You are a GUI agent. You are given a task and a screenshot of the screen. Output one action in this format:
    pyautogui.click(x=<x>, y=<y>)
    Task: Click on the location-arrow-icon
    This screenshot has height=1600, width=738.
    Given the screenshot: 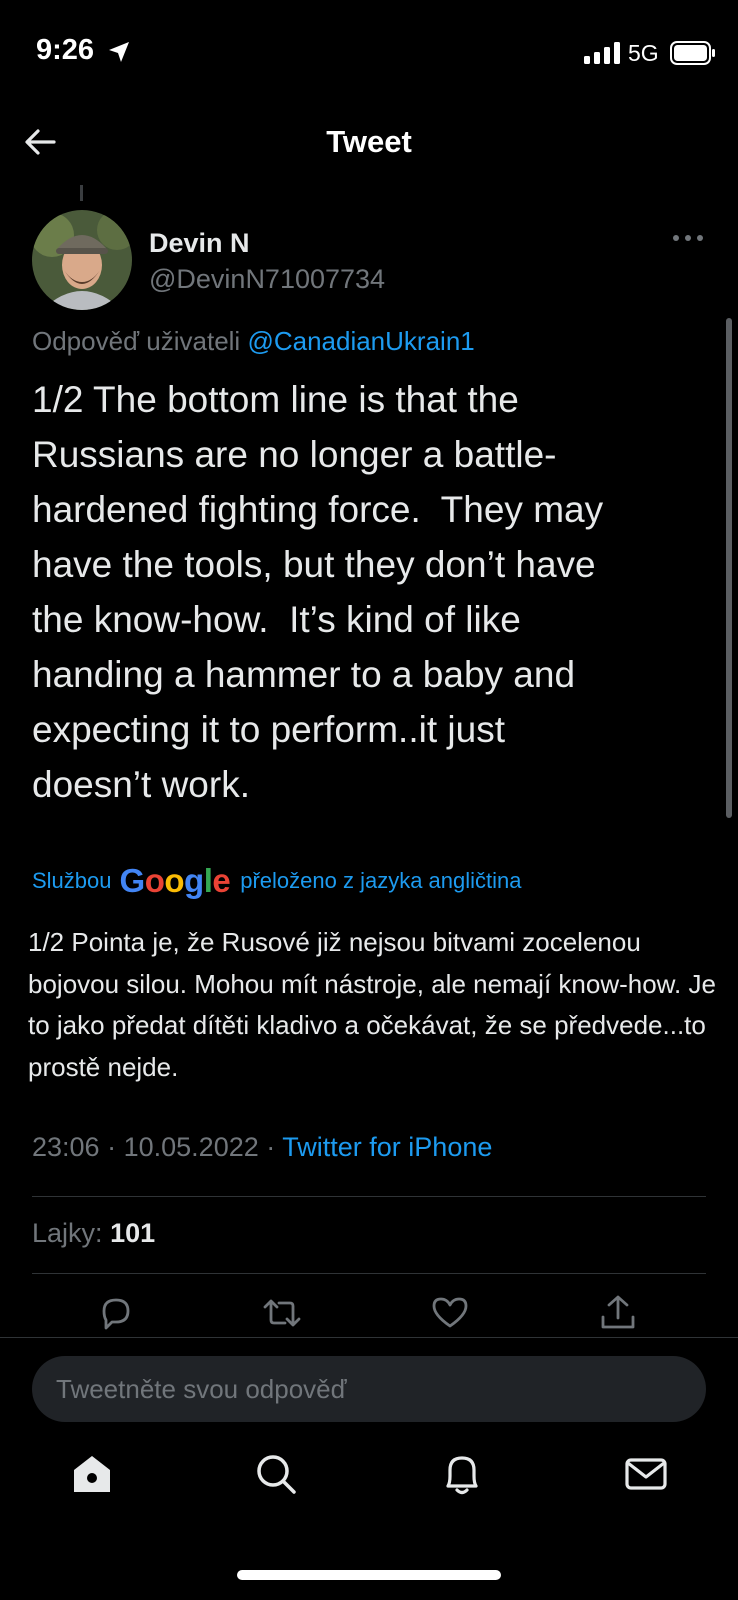 What is the action you would take?
    pyautogui.click(x=119, y=52)
    